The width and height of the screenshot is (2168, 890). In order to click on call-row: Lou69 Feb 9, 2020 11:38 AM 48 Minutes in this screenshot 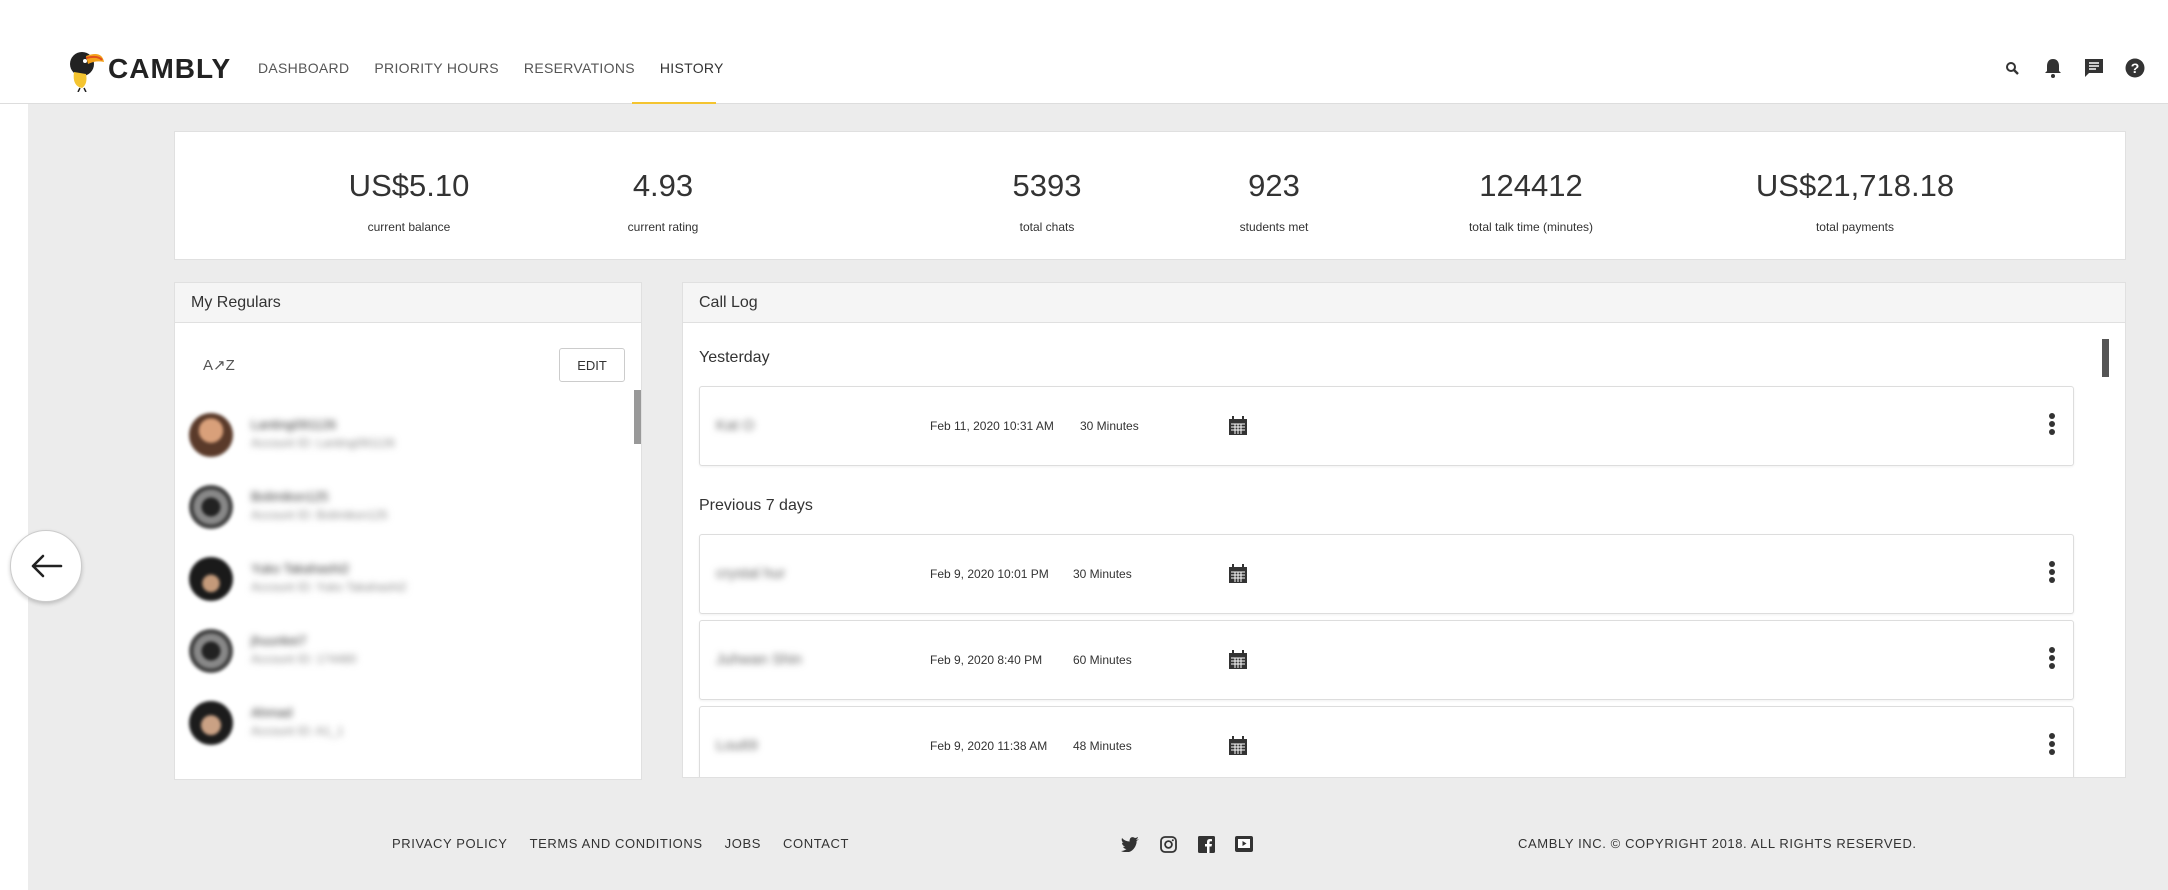, I will do `click(1386, 741)`.